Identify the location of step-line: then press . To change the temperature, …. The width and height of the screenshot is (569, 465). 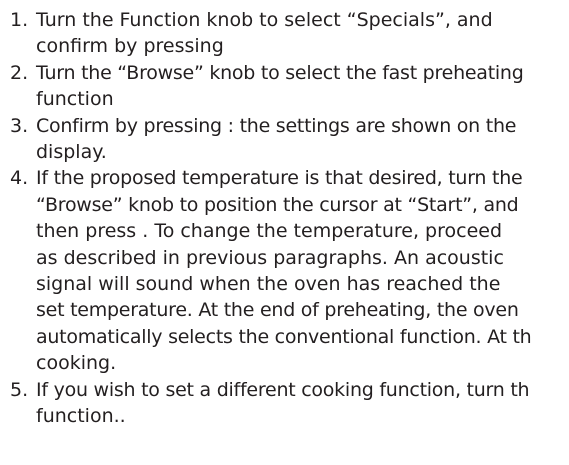
(269, 231).